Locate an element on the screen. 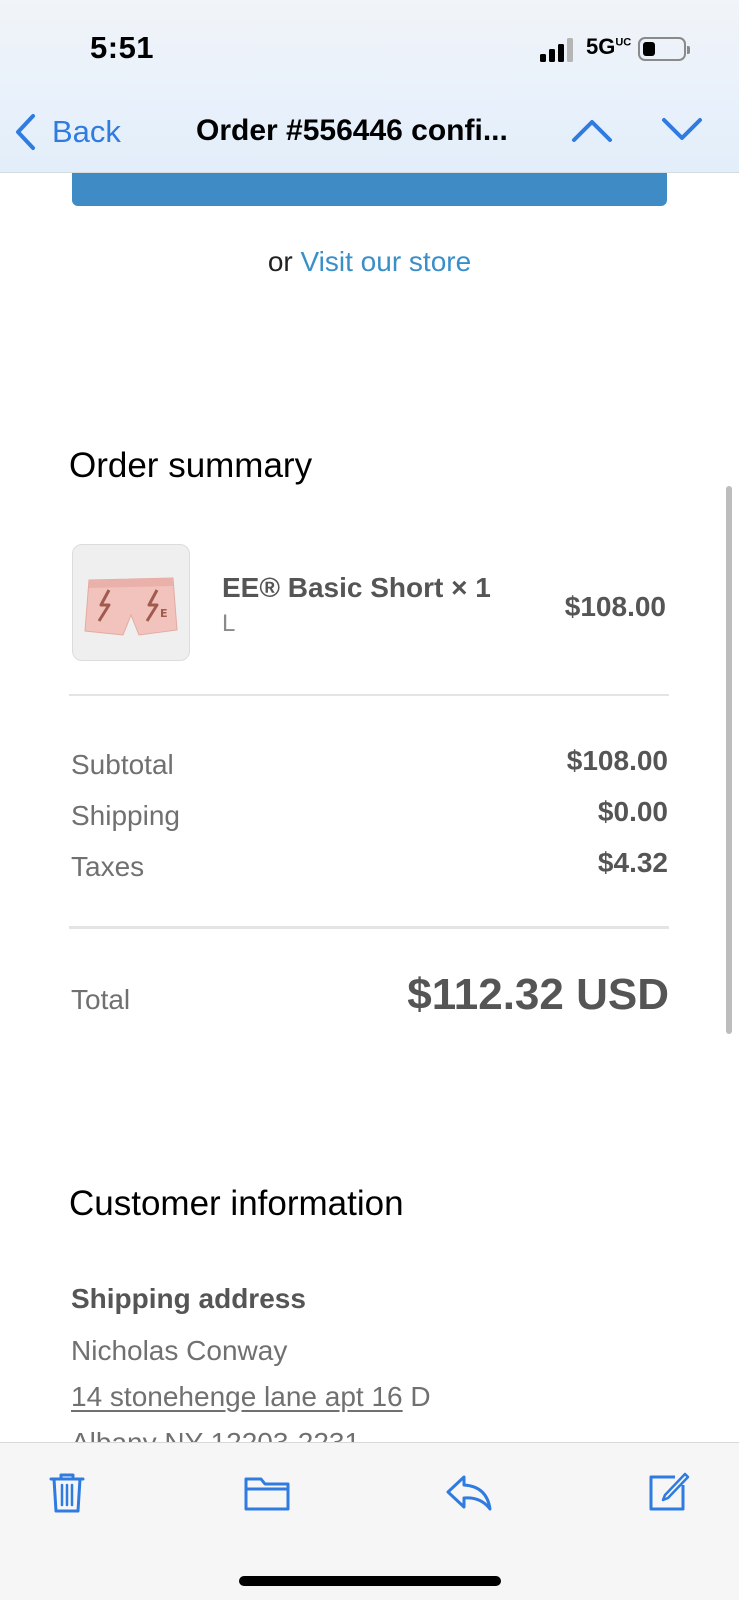  chevron-down-icon is located at coordinates (682, 129).